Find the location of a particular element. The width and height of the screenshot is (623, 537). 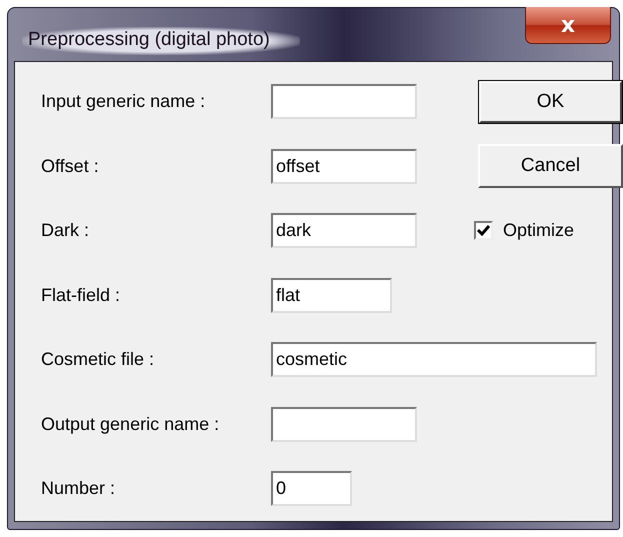

text-field: flat is located at coordinates (331, 295).